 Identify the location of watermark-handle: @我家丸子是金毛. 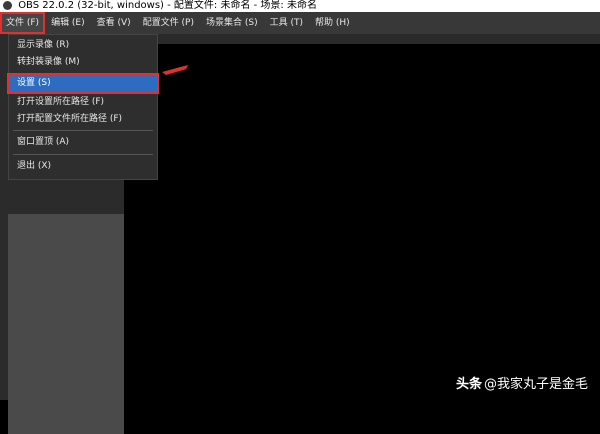
(535, 384).